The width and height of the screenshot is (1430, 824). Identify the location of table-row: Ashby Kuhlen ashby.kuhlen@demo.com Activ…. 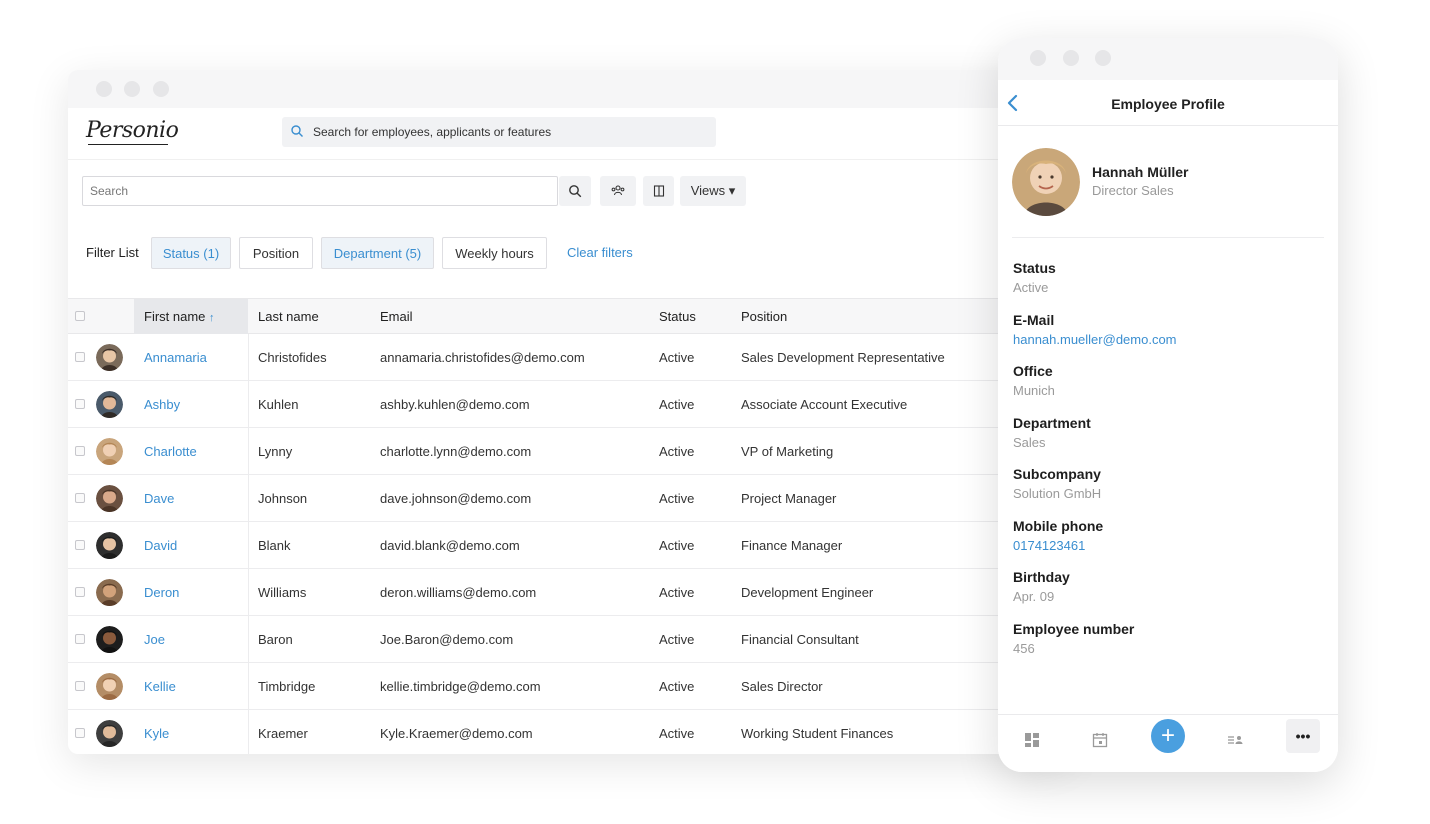
(568, 404).